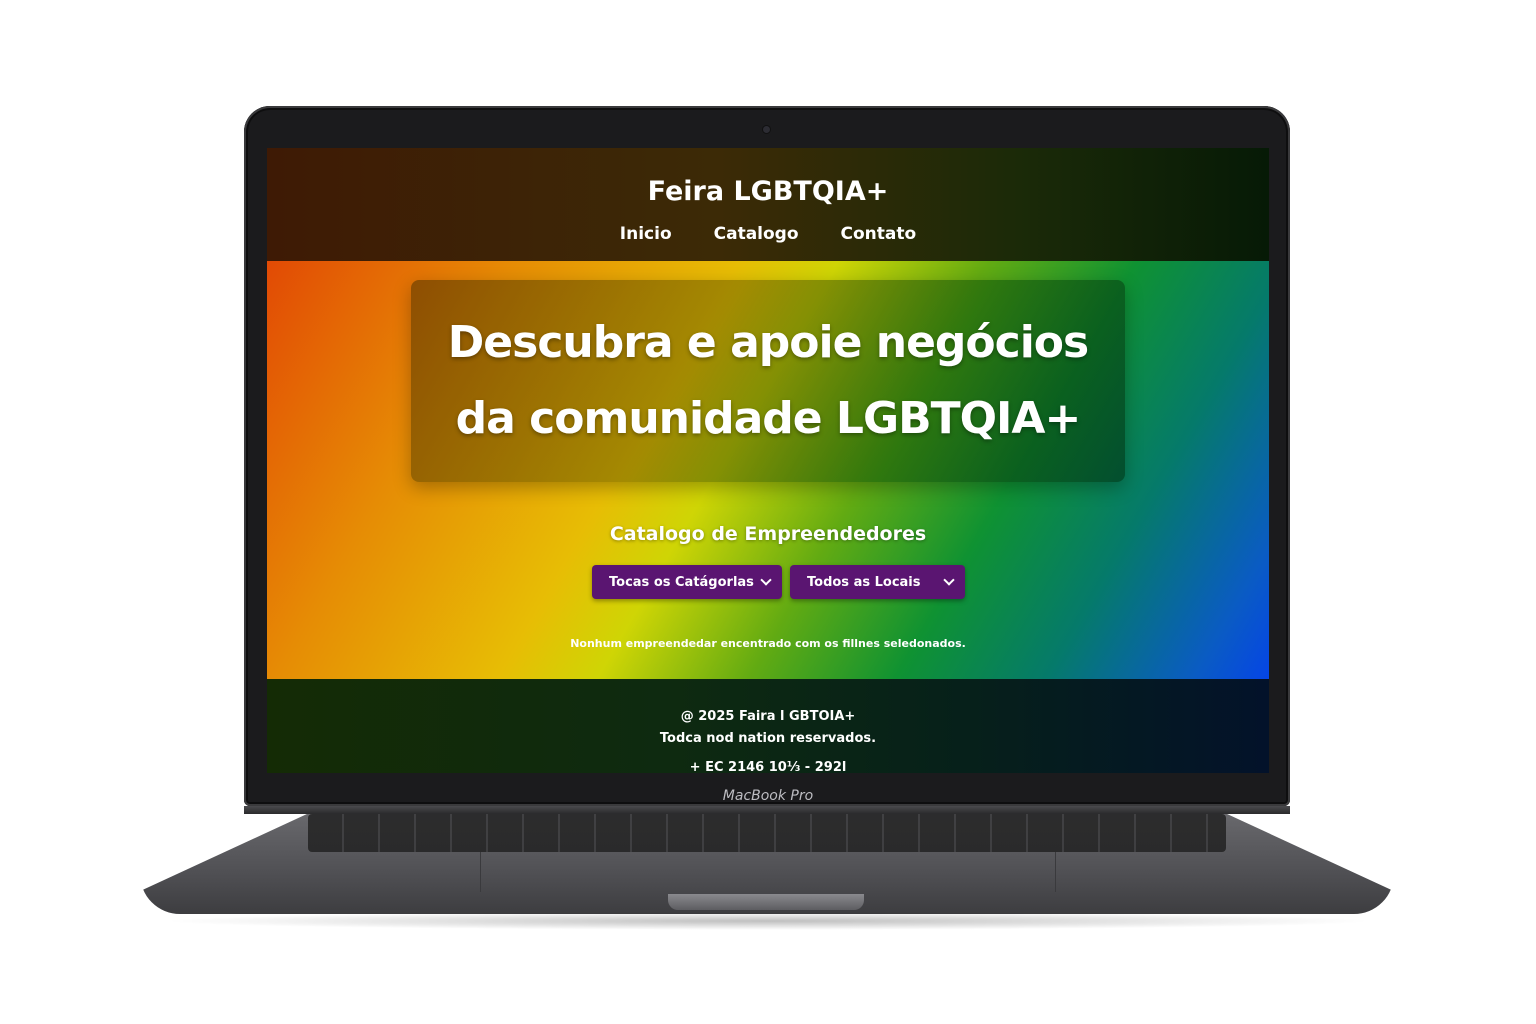 The height and width of the screenshot is (1024, 1536). I want to click on category-select: Tocas os Catágorlas, so click(687, 582).